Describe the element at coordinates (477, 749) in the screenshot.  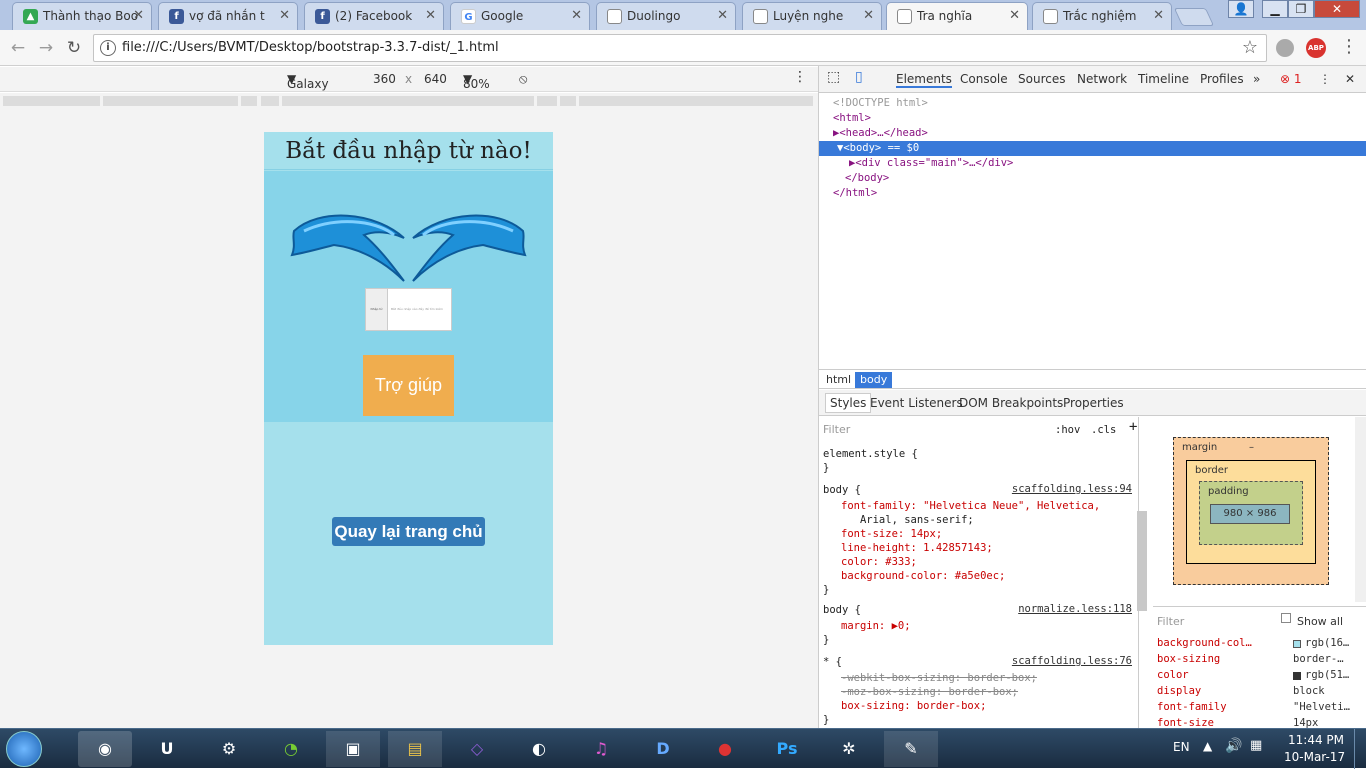
I see `visual-studio-icon: ◇` at that location.